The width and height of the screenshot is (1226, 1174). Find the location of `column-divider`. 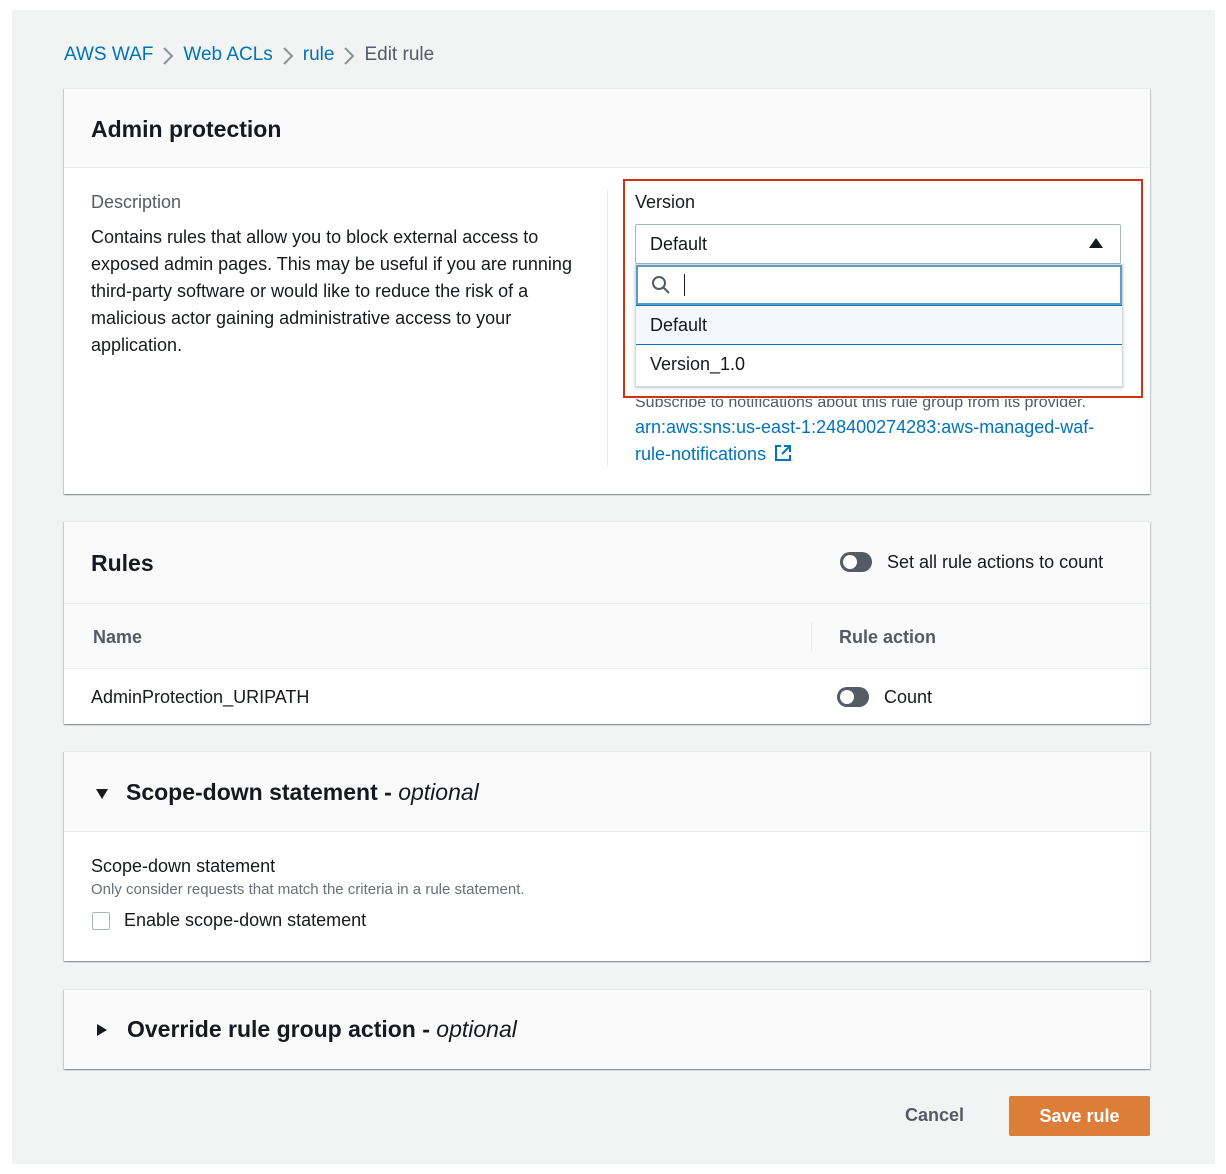

column-divider is located at coordinates (607, 328).